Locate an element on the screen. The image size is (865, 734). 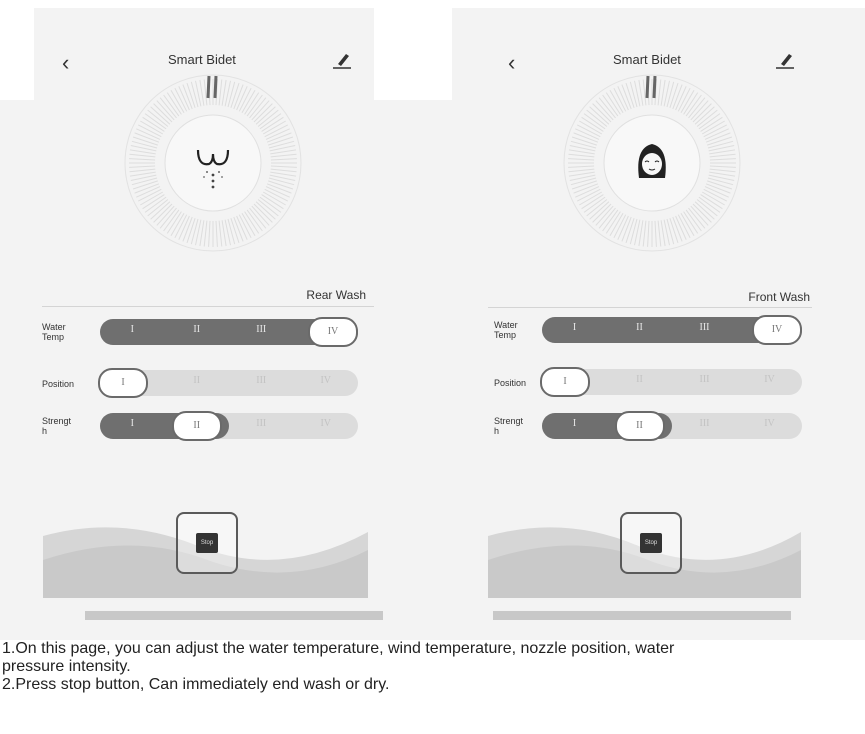
mode-label: Rear Wash is located at coordinates (336, 295).